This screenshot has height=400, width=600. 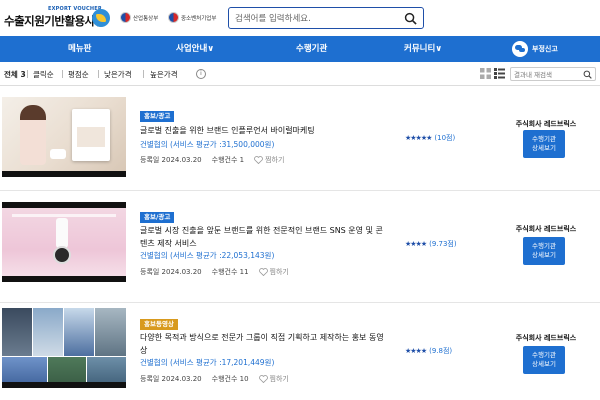 What do you see at coordinates (228, 160) in the screenshot?
I see `execution-count: 수행건수 1` at bounding box center [228, 160].